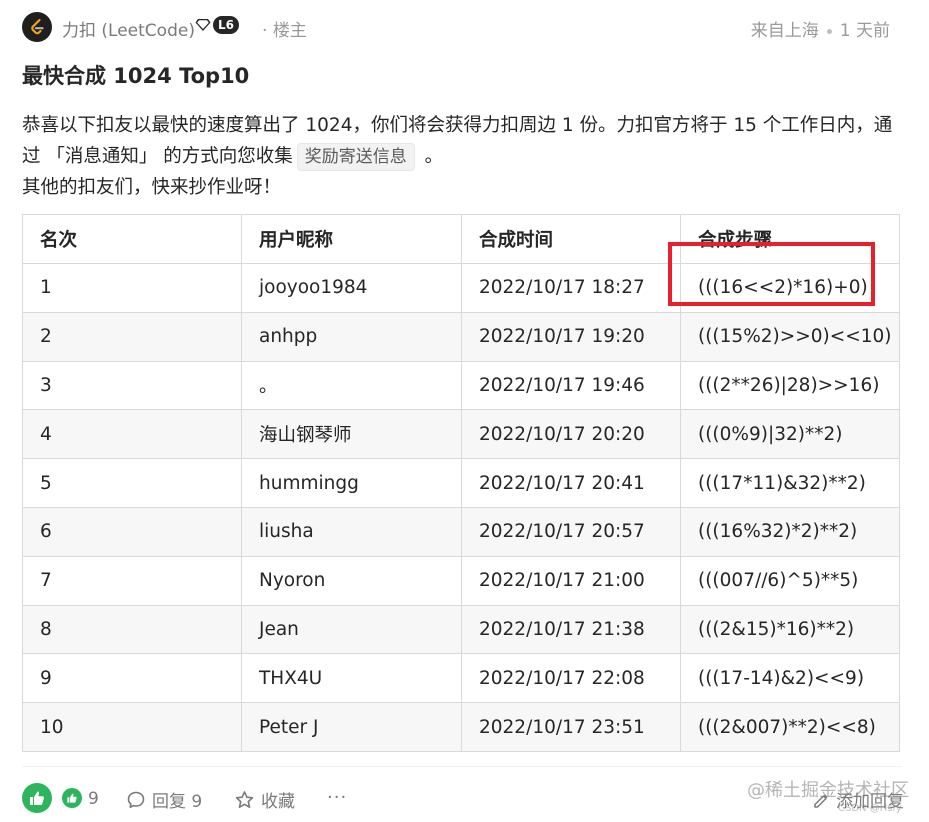 The height and width of the screenshot is (822, 929). Describe the element at coordinates (571, 629) in the screenshot. I see `cell-time: 2022/10/17 21:38` at that location.